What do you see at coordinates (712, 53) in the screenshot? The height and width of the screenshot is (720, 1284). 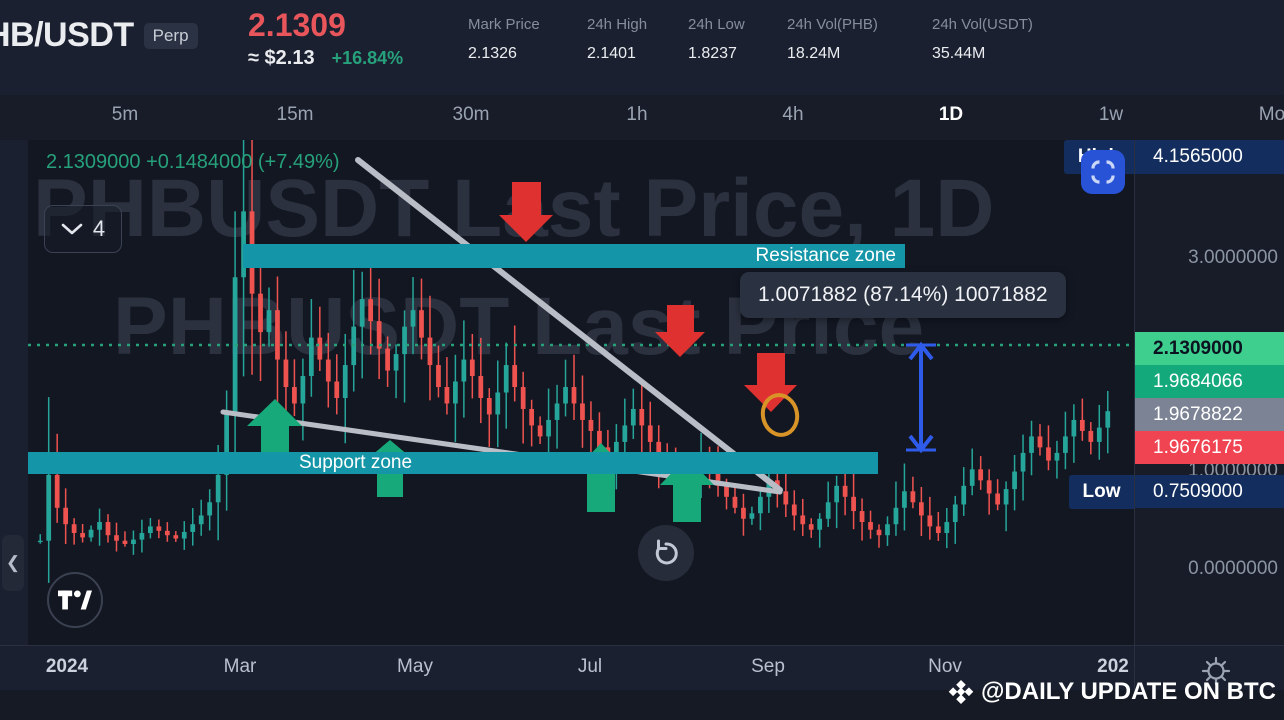 I see `stat-value: 1.8237` at bounding box center [712, 53].